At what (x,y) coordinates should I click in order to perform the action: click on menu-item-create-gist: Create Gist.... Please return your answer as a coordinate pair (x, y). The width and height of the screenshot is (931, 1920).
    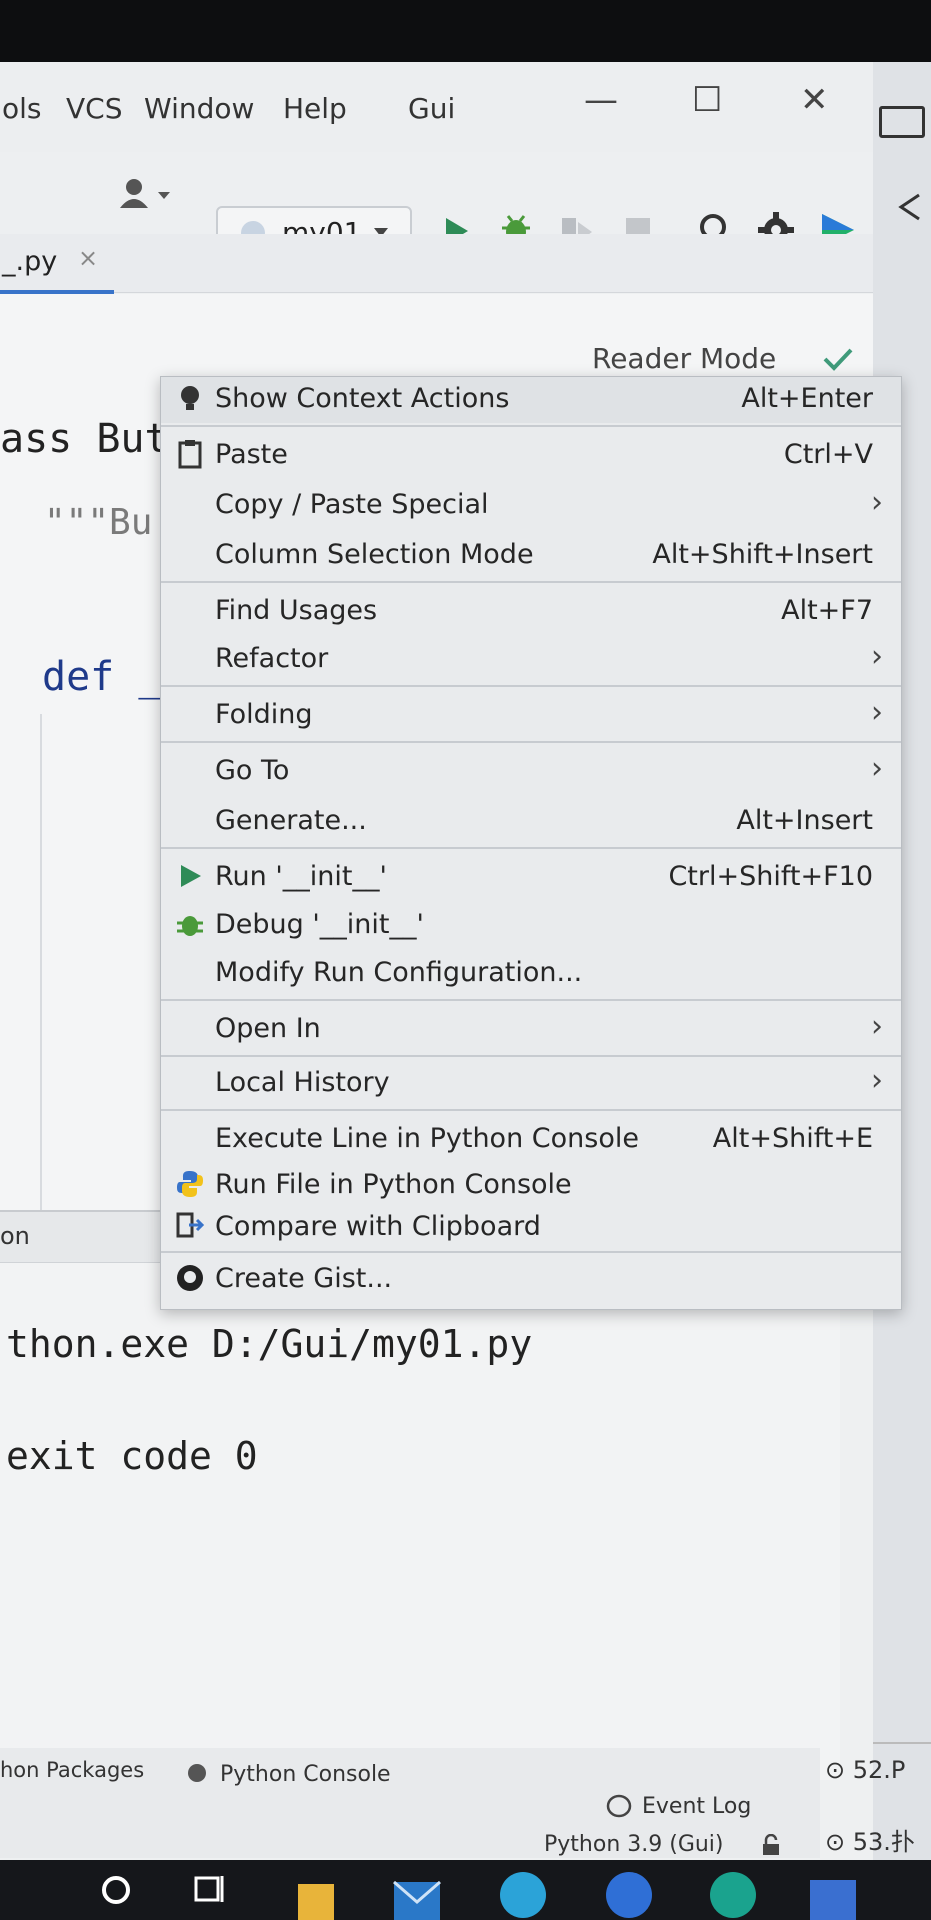
    Looking at the image, I should click on (531, 1280).